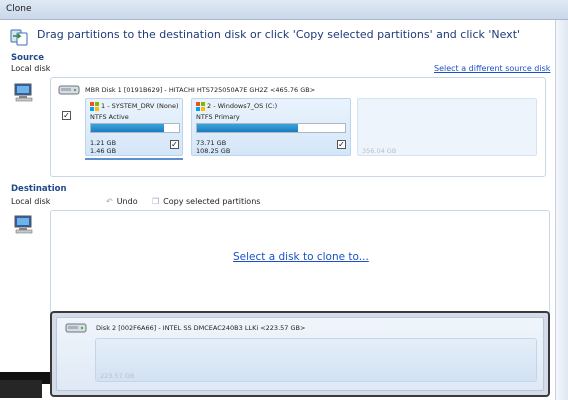 The height and width of the screenshot is (400, 568). I want to click on clone-header-icon, so click(19, 37).